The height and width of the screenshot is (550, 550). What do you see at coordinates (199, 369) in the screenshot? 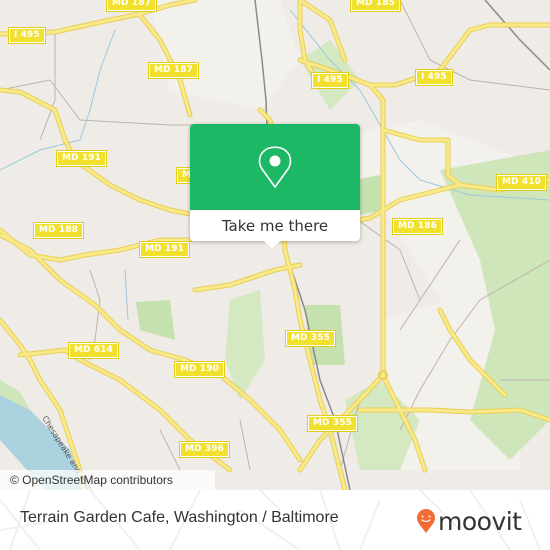
I see `road-label-md190: MD 190` at bounding box center [199, 369].